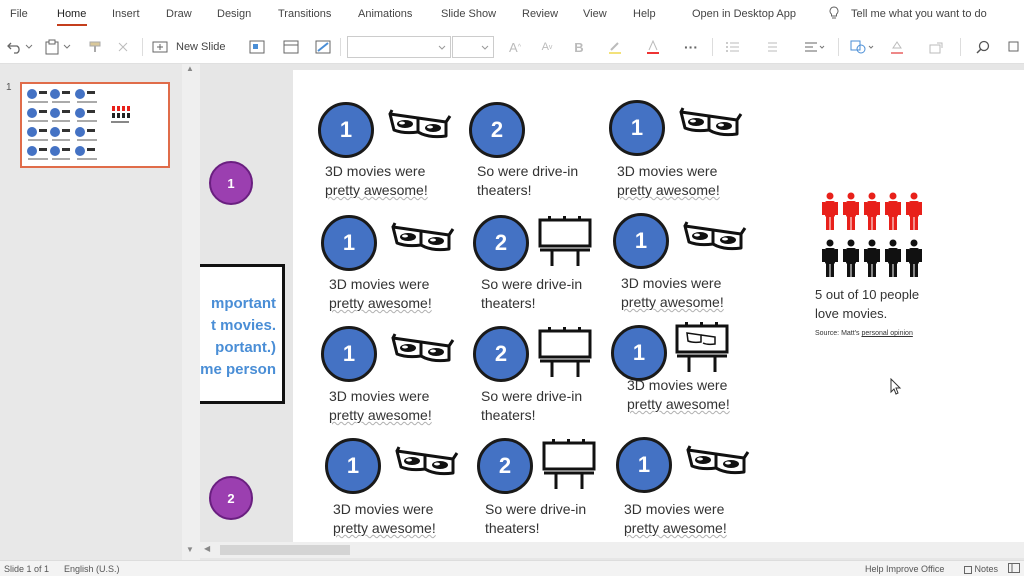 The width and height of the screenshot is (1024, 576). Describe the element at coordinates (712, 47) in the screenshot. I see `toolbar-separator` at that location.